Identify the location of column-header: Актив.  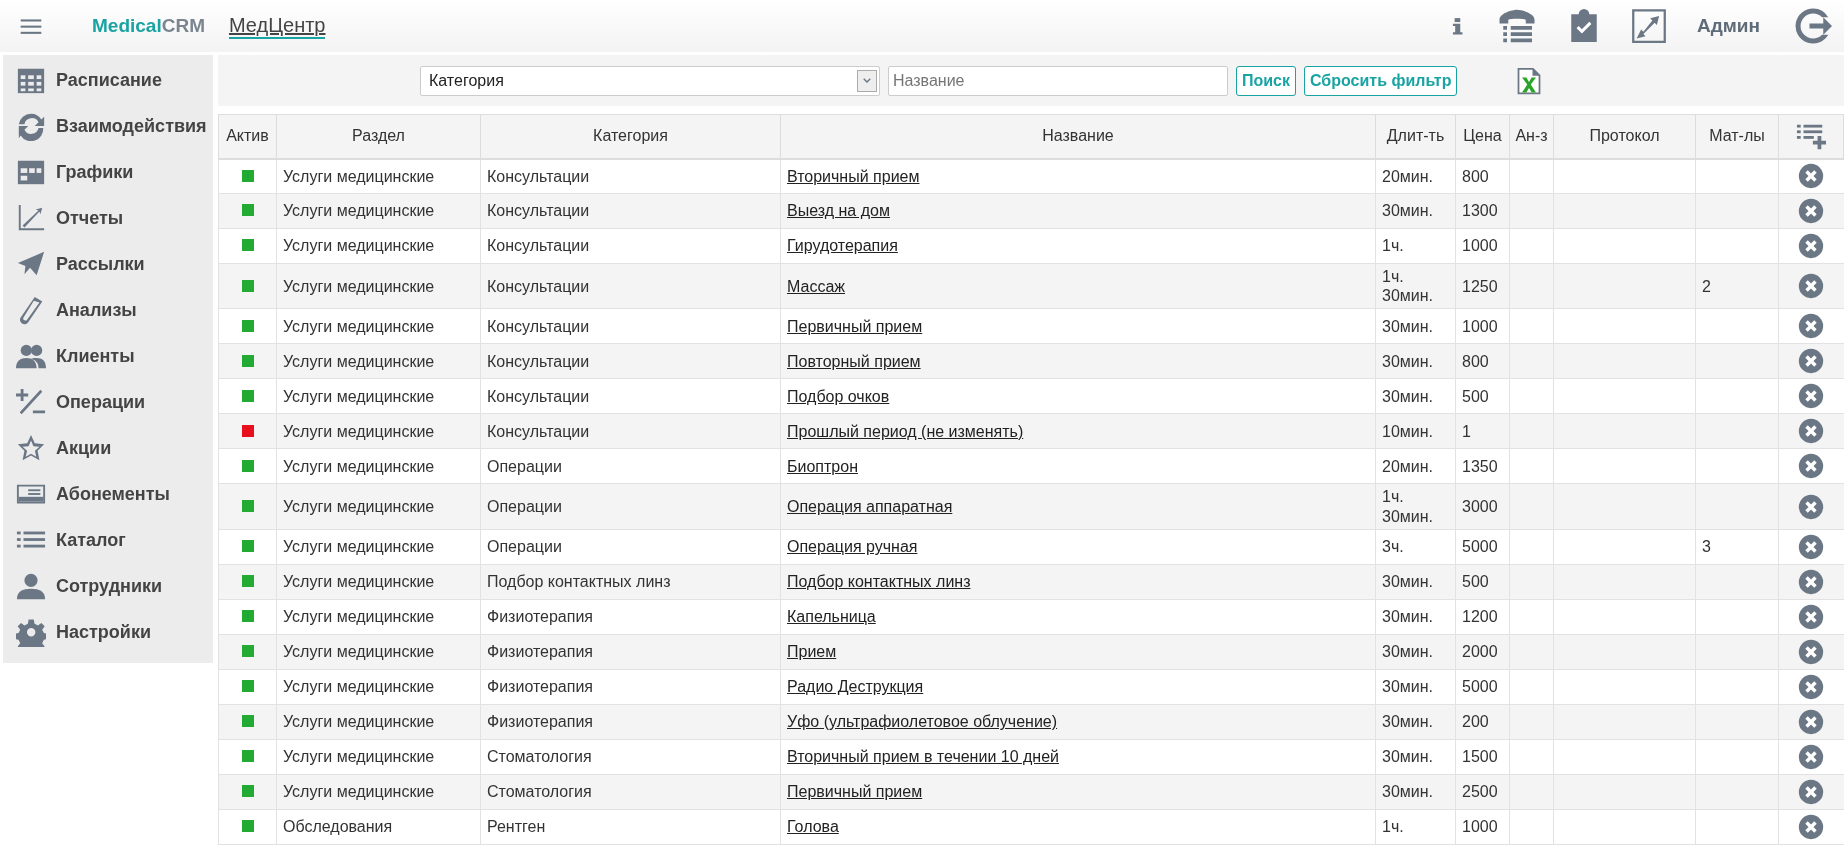
(247, 136).